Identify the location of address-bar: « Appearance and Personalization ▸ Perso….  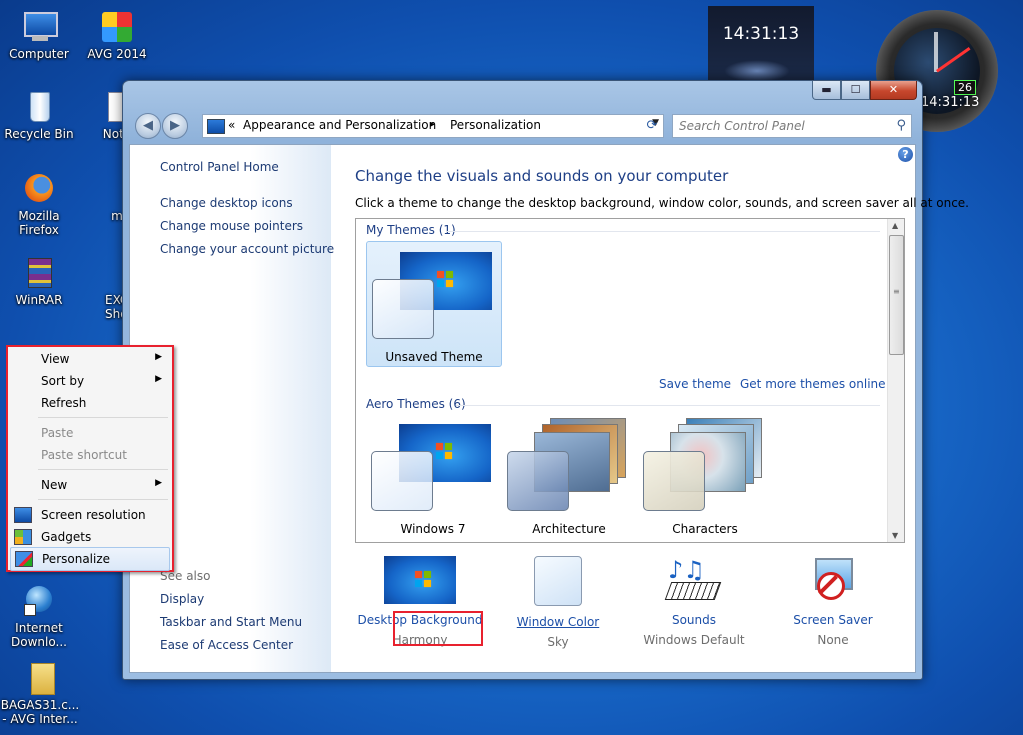
(433, 126).